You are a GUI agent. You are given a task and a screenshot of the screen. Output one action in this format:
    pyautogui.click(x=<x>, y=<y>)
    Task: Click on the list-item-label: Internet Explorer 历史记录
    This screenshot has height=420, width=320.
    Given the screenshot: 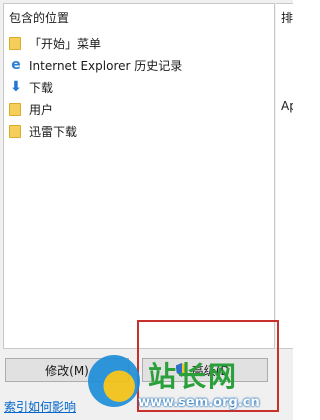 What is the action you would take?
    pyautogui.click(x=106, y=65)
    